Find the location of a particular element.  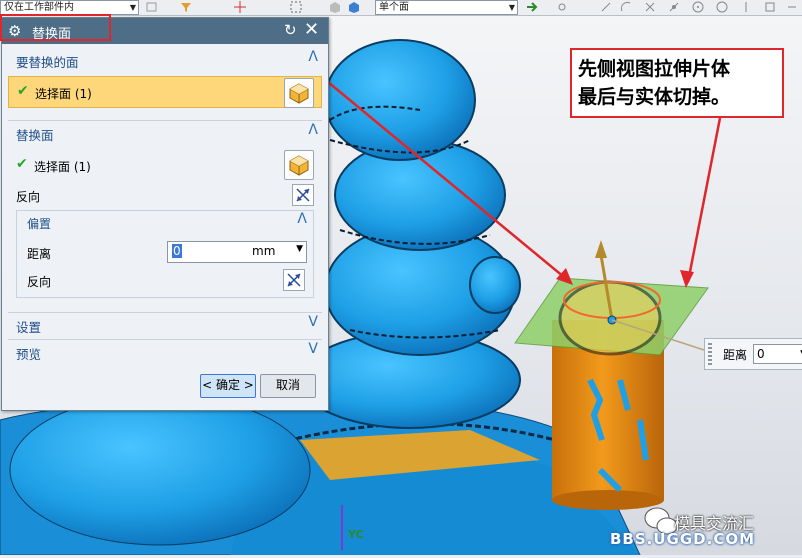

section-faces-to-replace-title: 要替换的面 is located at coordinates (47, 62).